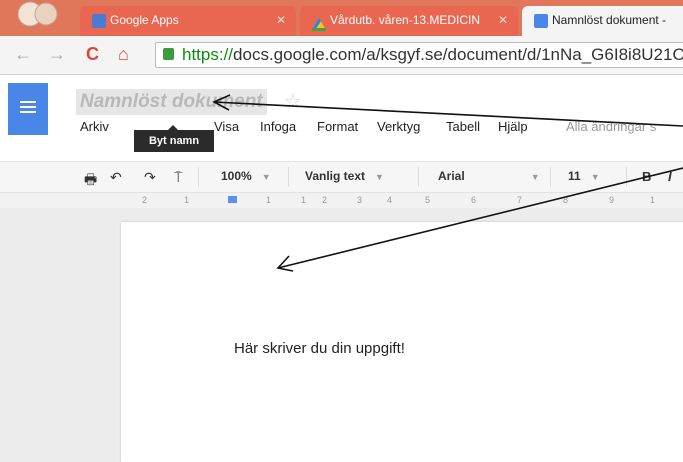  What do you see at coordinates (448, 114) in the screenshot?
I see `arrow-to-title` at bounding box center [448, 114].